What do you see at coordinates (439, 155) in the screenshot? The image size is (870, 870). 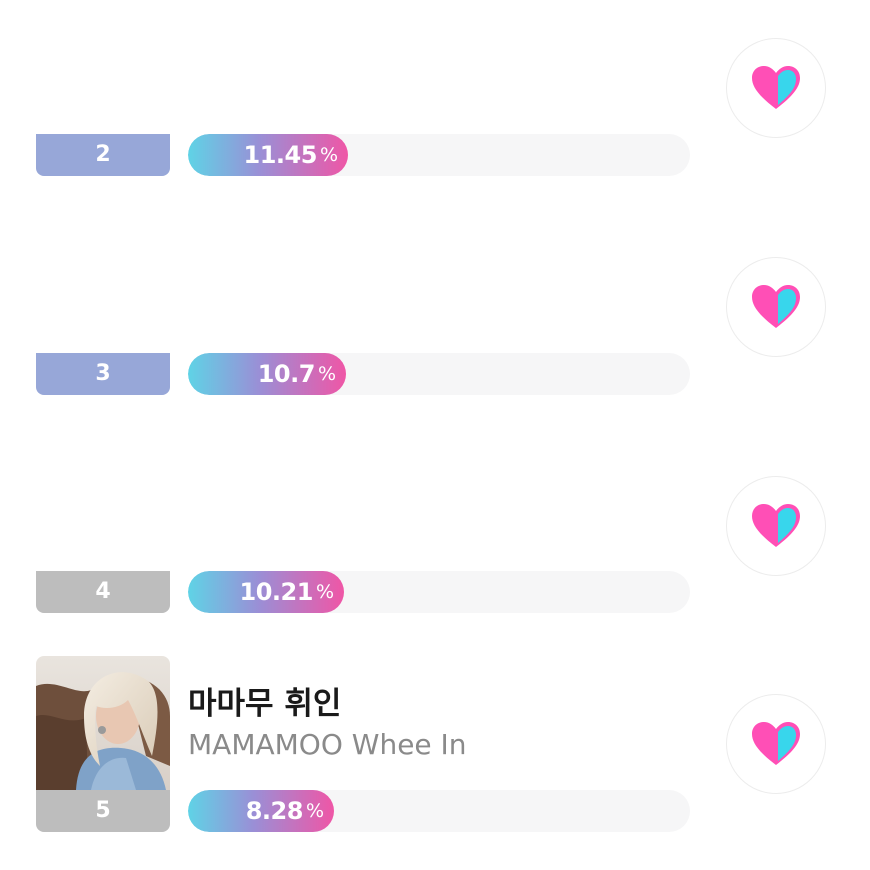 I see `vote-percent-bar: 11.45 %` at bounding box center [439, 155].